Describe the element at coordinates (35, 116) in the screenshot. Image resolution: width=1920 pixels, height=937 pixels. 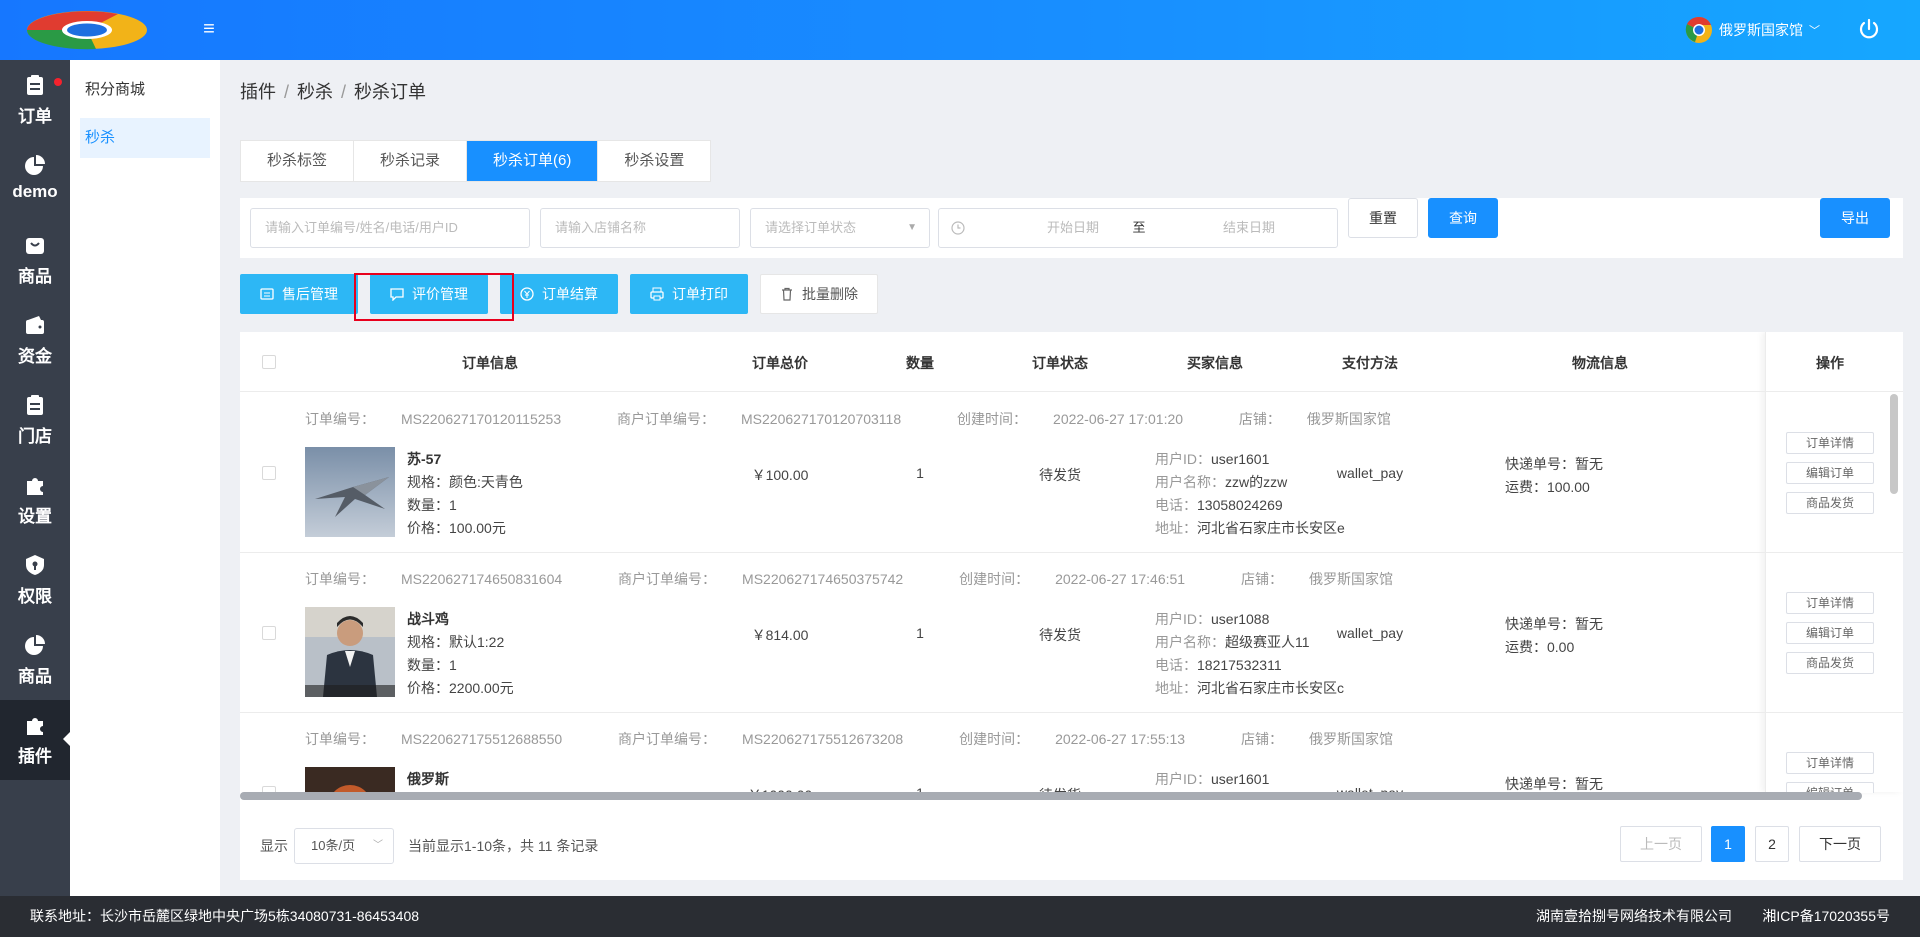
I see `nav-label: 订单` at that location.